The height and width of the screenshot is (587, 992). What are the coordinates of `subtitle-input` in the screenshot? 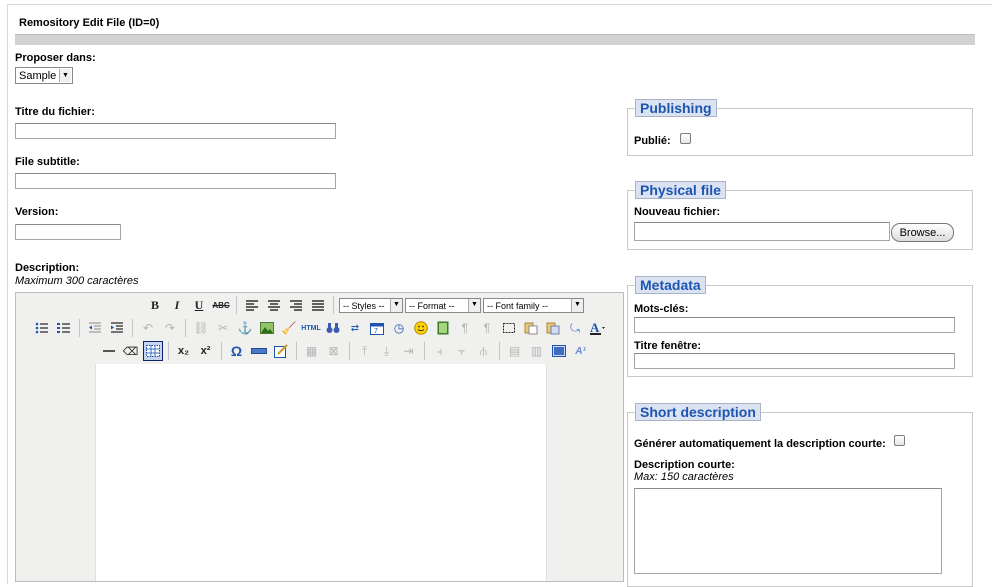 It's located at (175, 181).